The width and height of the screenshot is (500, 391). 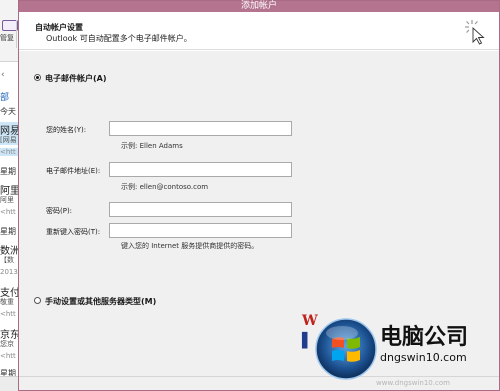 What do you see at coordinates (100, 301) in the screenshot?
I see `manual-setup-label: 手动设置或其他服务器类型(M)` at bounding box center [100, 301].